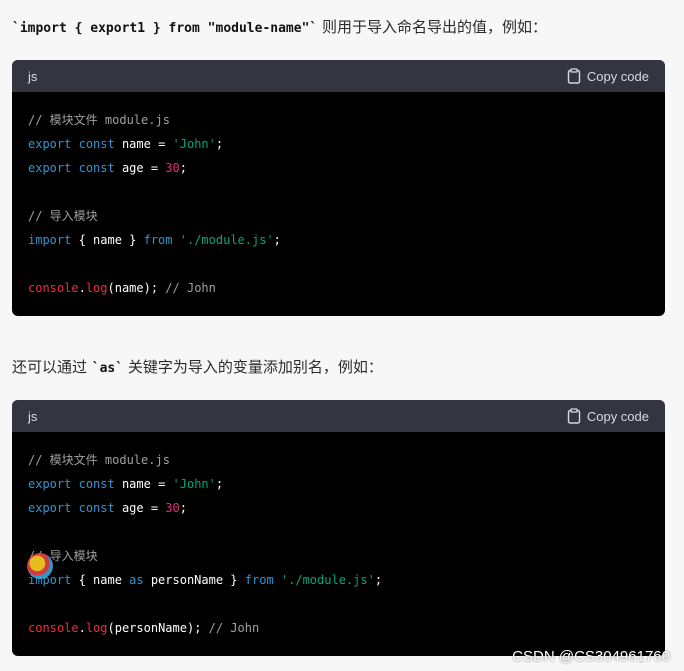 This screenshot has width=684, height=671. Describe the element at coordinates (165, 28) in the screenshot. I see `intro-inline-code: `import { export1 } from "module-name"`` at that location.